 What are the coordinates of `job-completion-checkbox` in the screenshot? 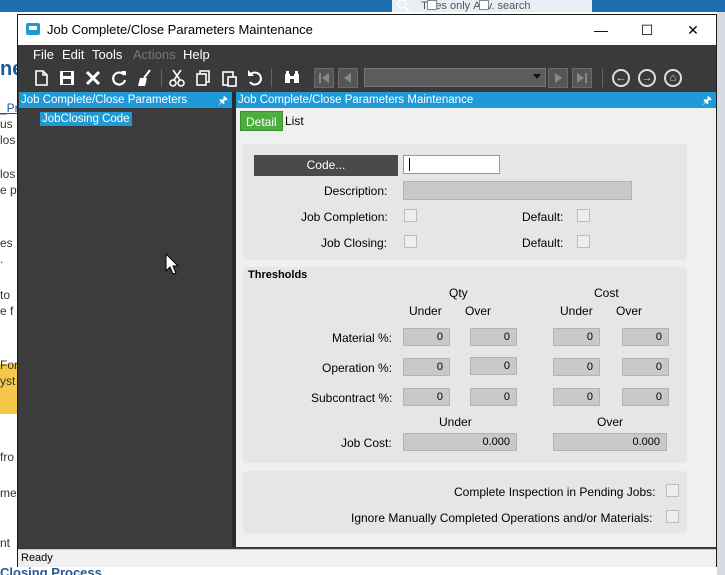 It's located at (410, 215).